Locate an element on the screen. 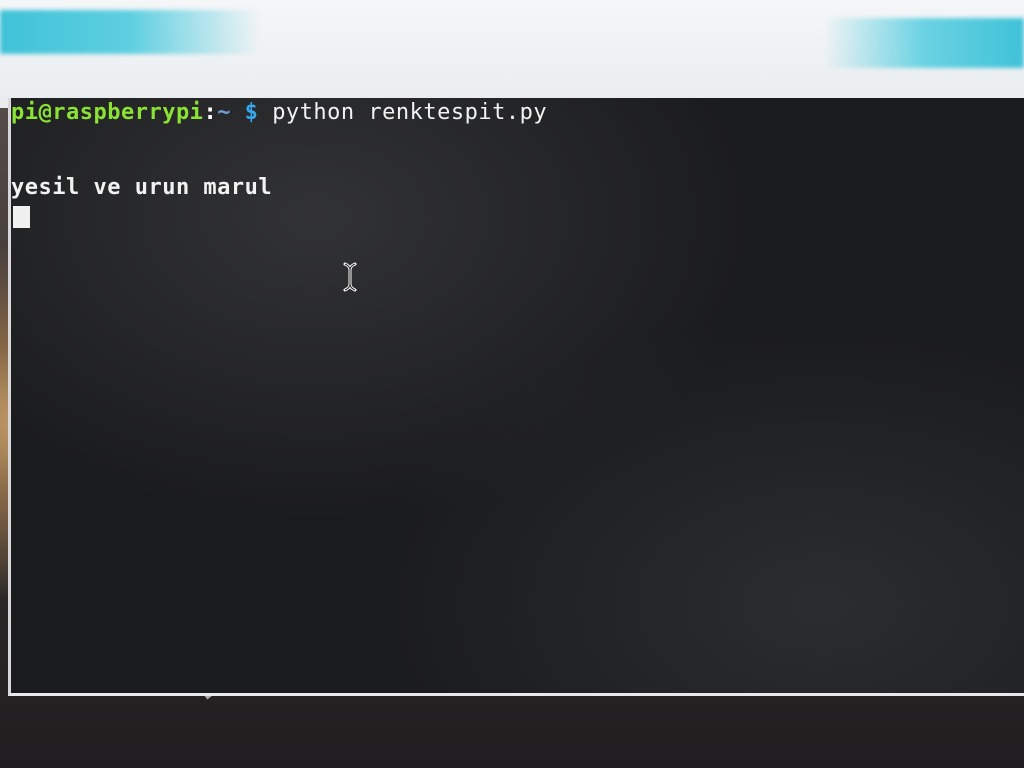 This screenshot has height=768, width=1024. prompt-user-host: pi@raspberrypi is located at coordinates (107, 112).